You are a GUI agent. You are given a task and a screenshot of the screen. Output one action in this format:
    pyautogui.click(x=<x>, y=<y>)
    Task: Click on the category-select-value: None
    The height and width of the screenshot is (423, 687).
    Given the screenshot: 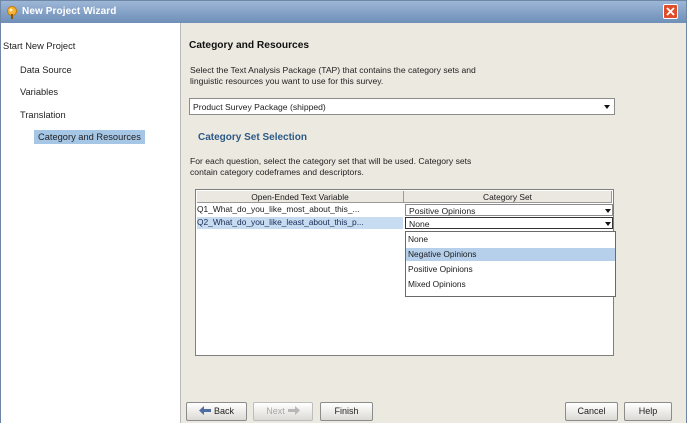 What is the action you would take?
    pyautogui.click(x=419, y=224)
    